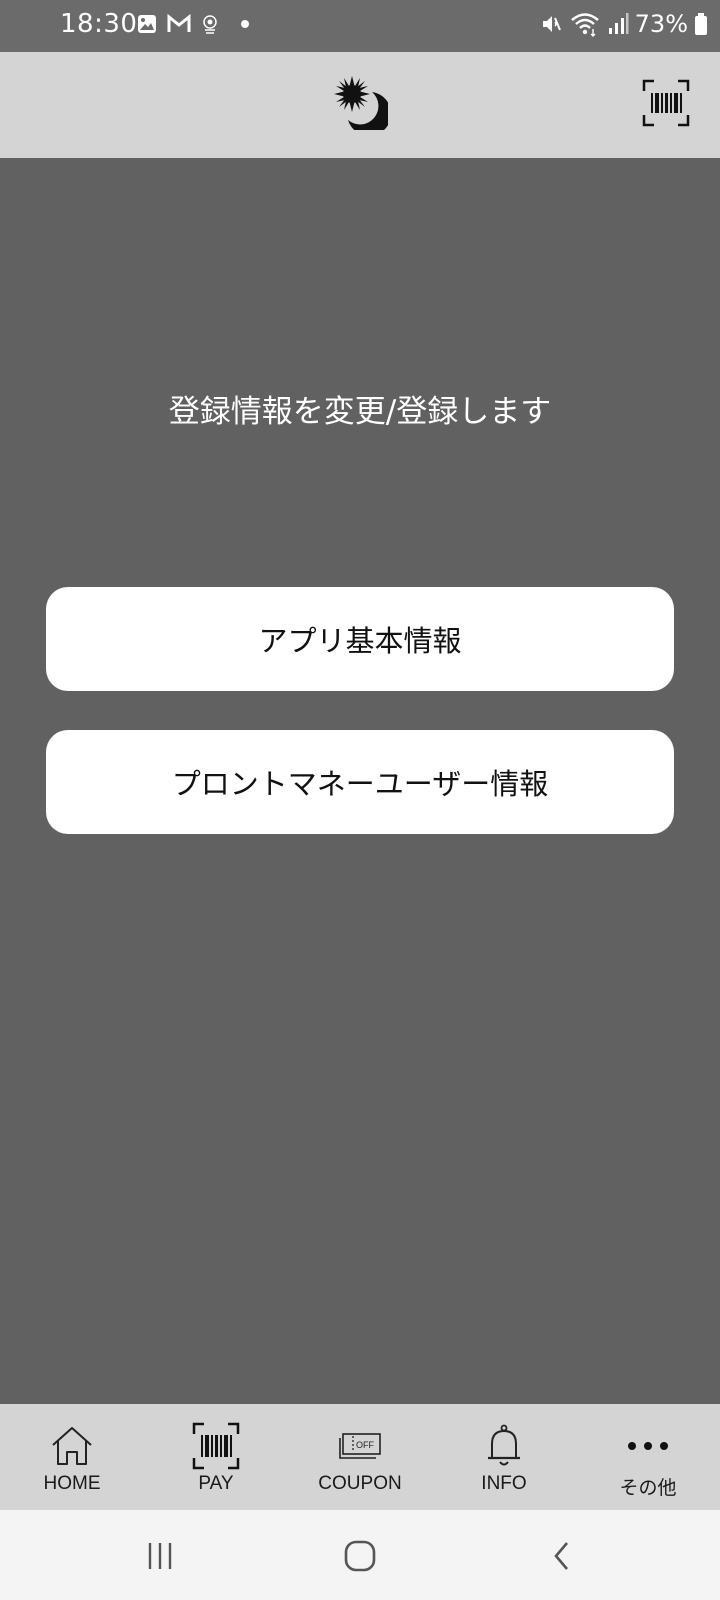 The image size is (720, 1600). I want to click on home-nav-button, so click(360, 1556).